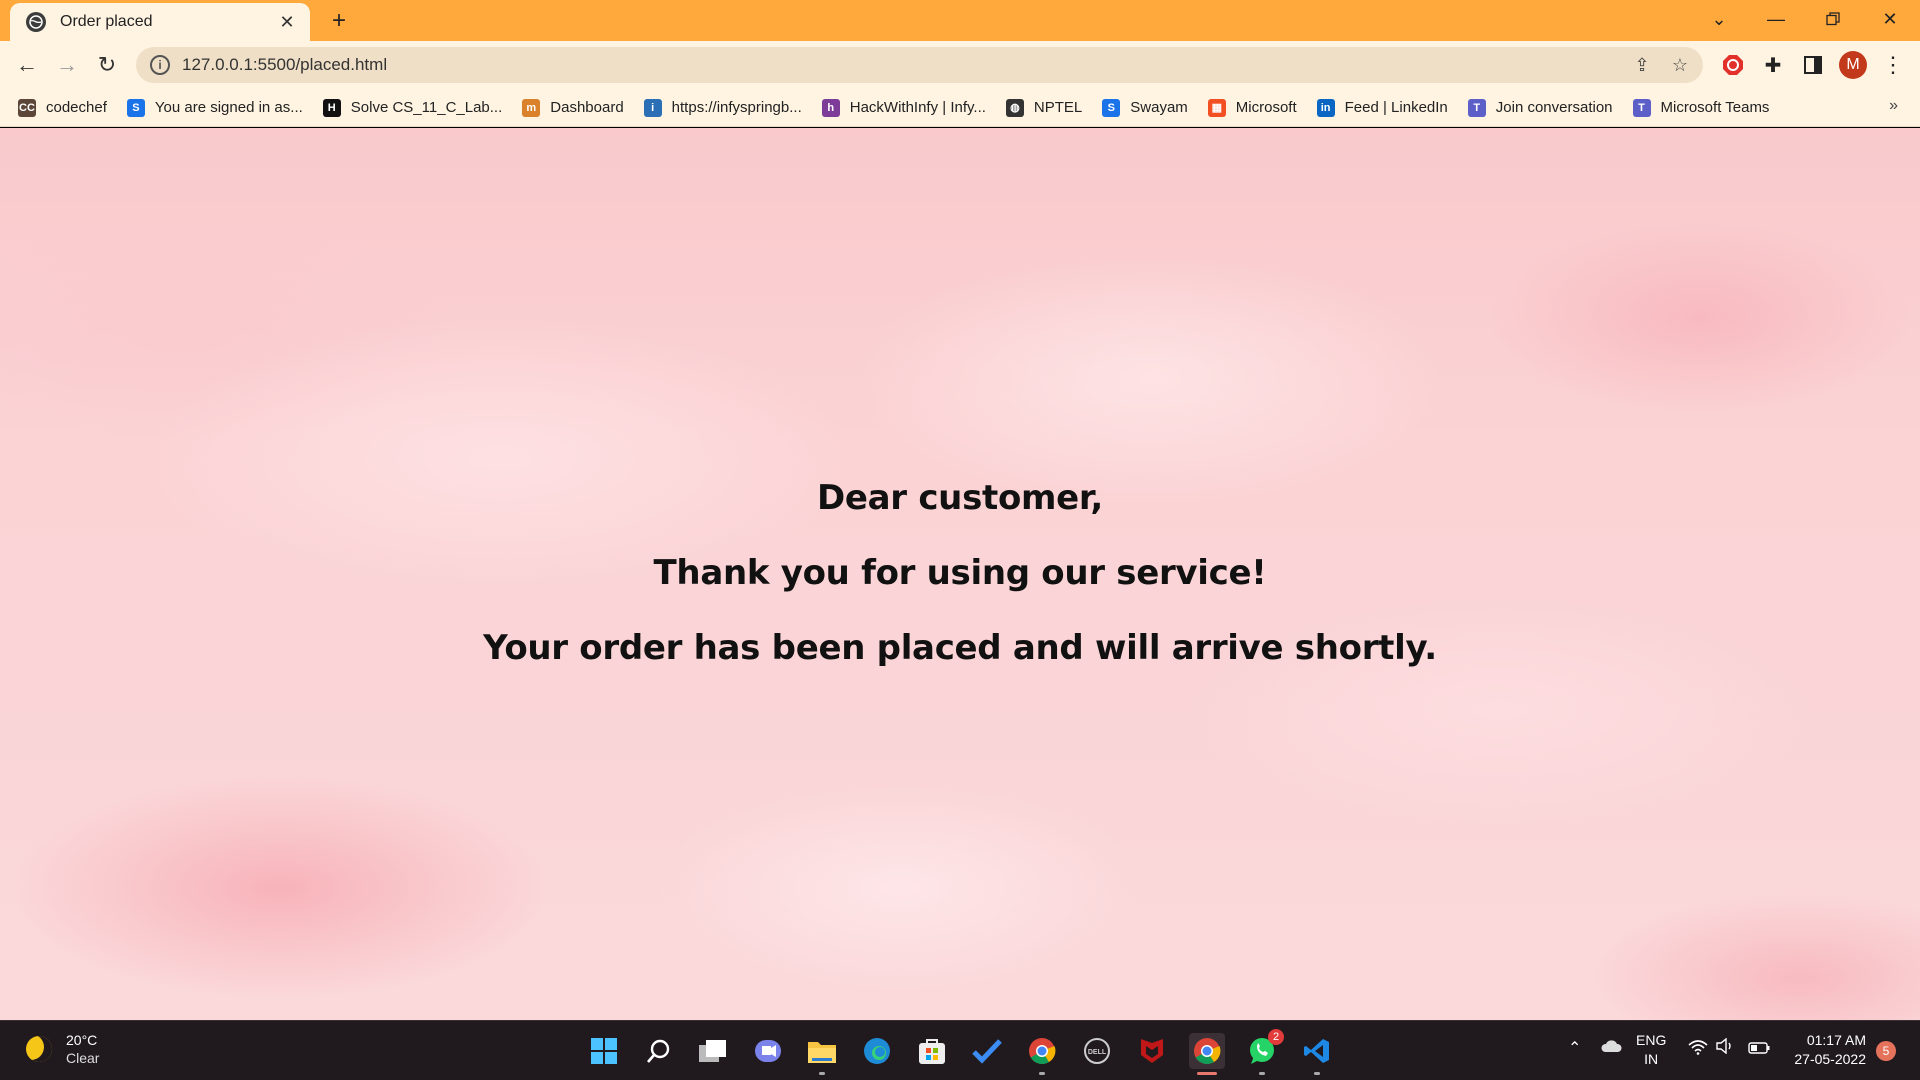 This screenshot has height=1080, width=1920. What do you see at coordinates (1773, 65) in the screenshot?
I see `extensions-puzzle-icon: ✚` at bounding box center [1773, 65].